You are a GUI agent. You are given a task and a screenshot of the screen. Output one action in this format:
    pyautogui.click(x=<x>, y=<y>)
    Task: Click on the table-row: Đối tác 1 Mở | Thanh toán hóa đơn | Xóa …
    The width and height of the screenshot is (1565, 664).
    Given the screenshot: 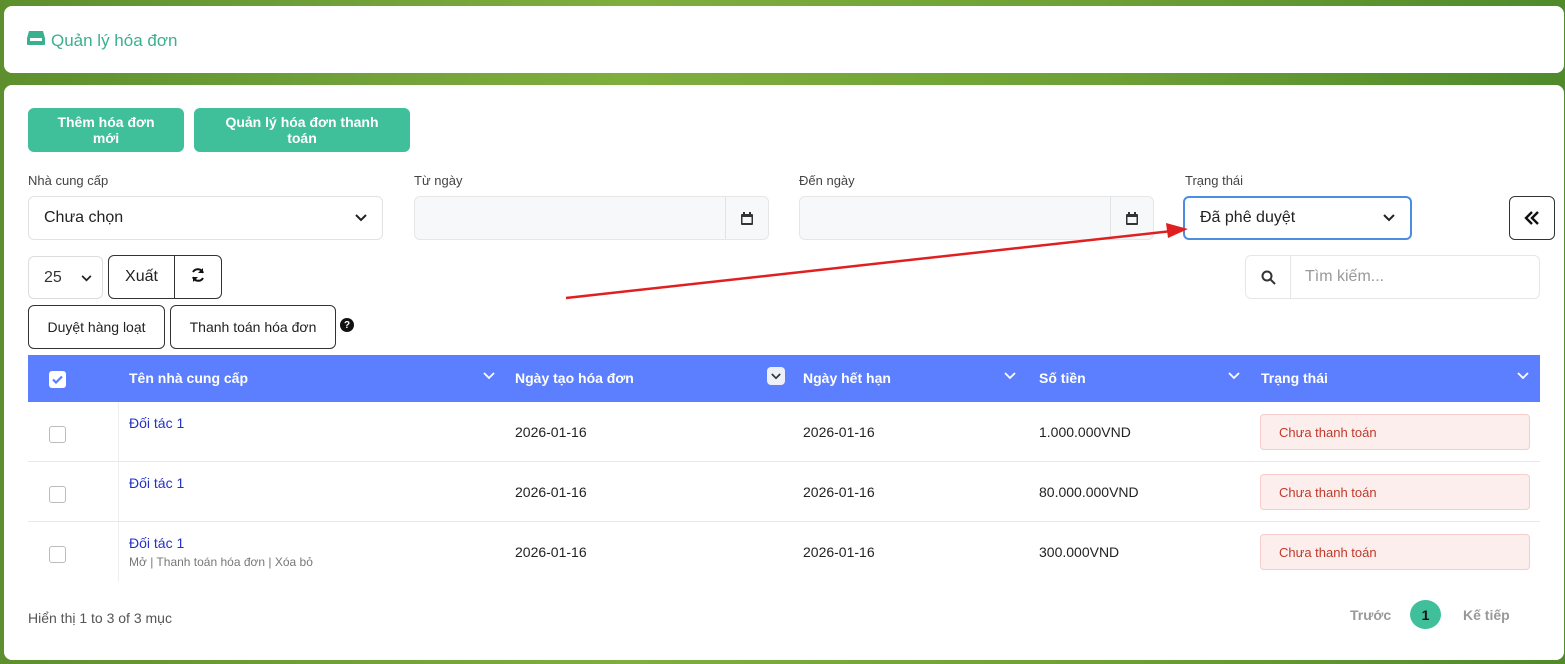 What is the action you would take?
    pyautogui.click(x=784, y=552)
    